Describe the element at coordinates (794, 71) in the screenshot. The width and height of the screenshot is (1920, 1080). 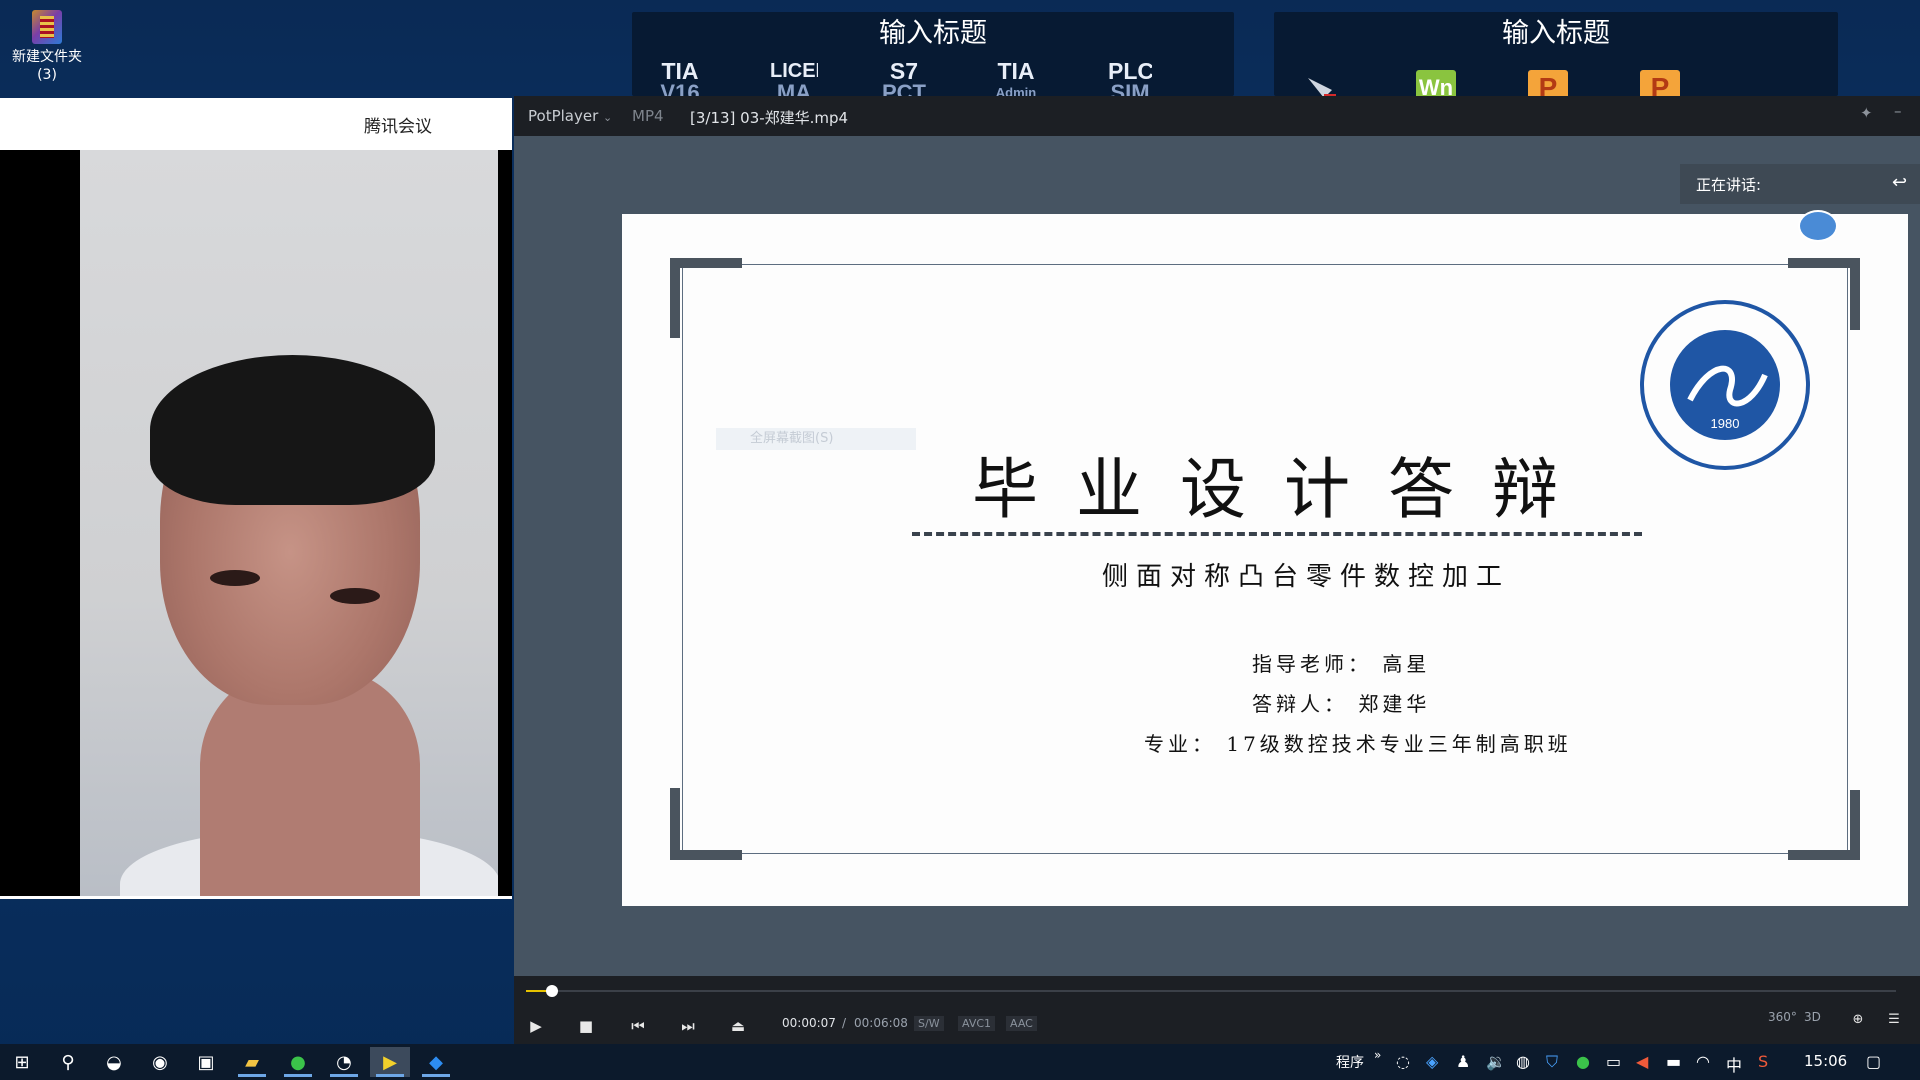
I see `shortcut-label: LICEN` at that location.